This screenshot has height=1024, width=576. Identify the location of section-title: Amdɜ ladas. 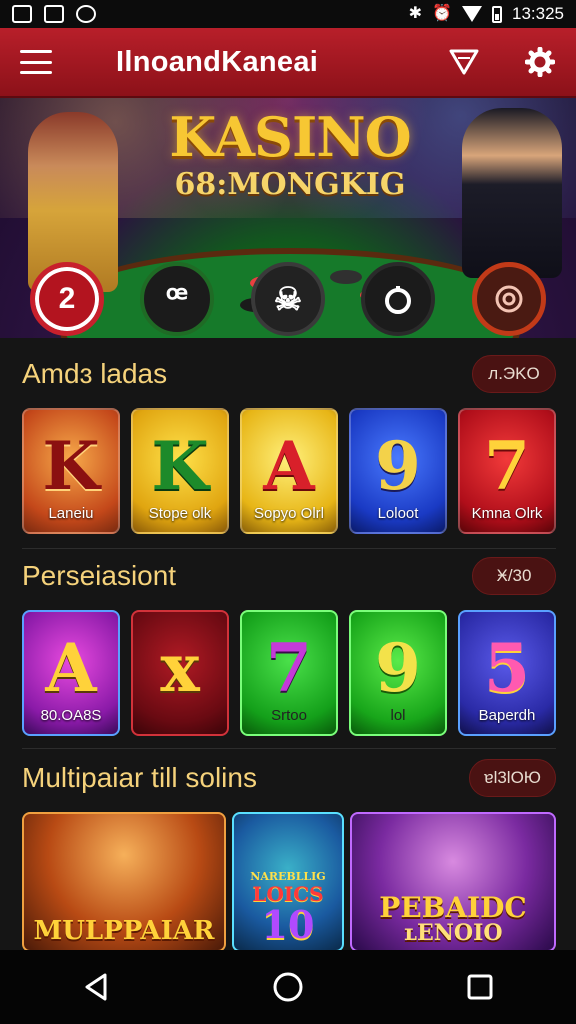
(95, 373).